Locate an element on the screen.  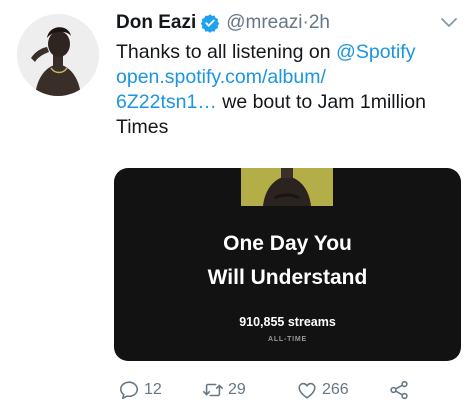
reply-count: 12 is located at coordinates (153, 389).